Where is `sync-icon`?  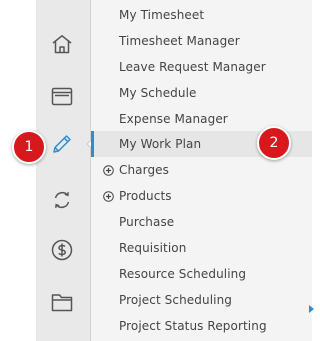
sync-icon is located at coordinates (62, 200).